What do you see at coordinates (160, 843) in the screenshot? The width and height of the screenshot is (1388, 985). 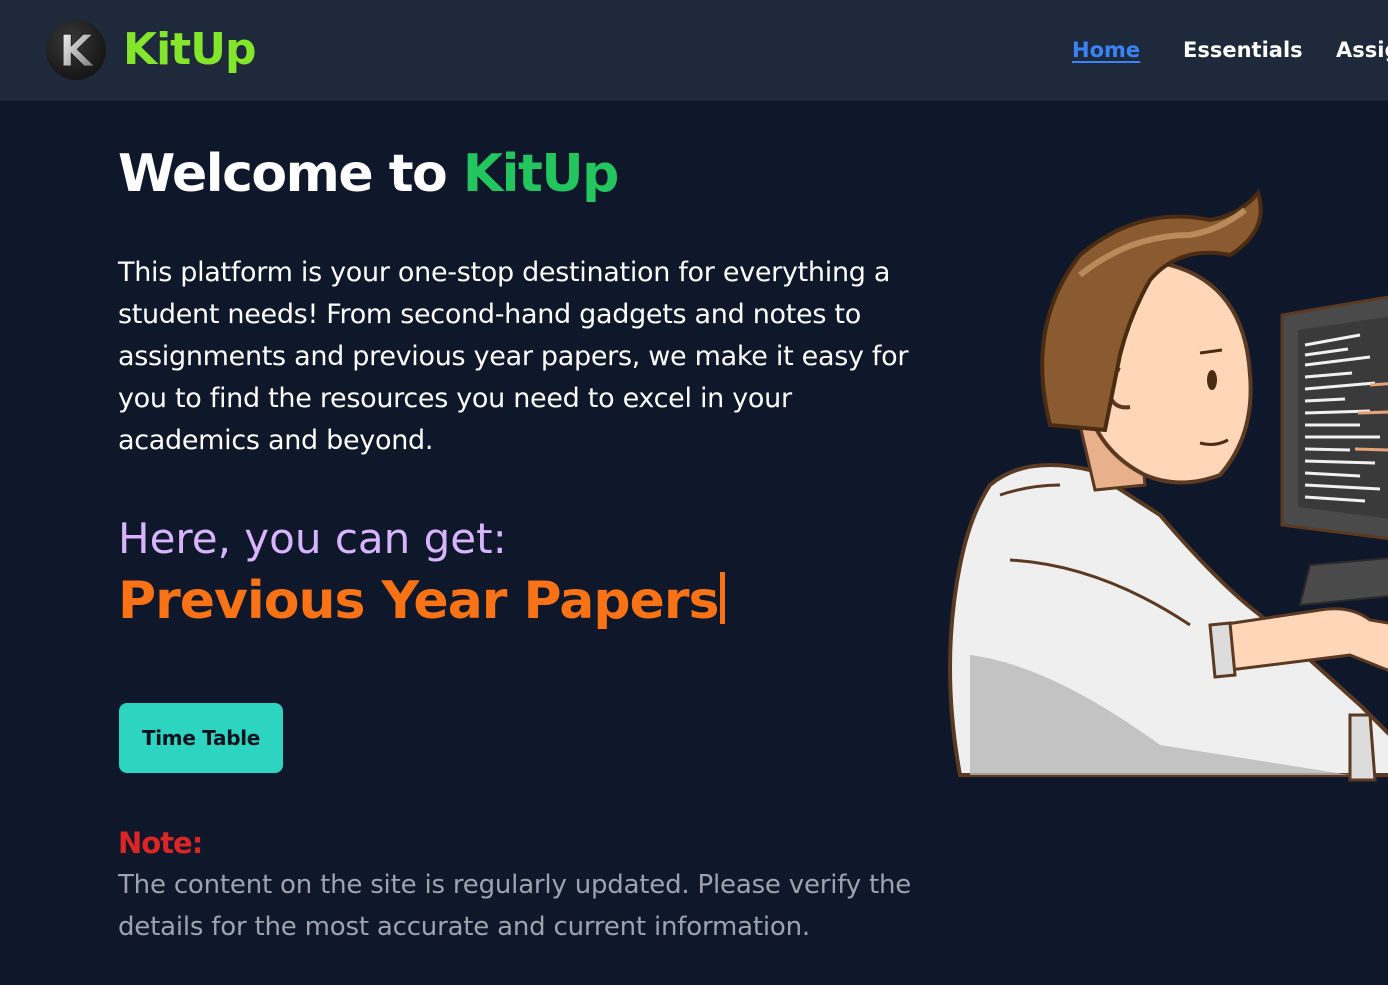 I see `note-label: Note:` at bounding box center [160, 843].